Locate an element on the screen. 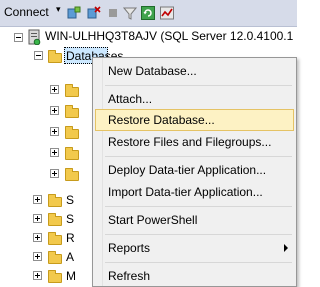  tree-node-label: R is located at coordinates (70, 238).